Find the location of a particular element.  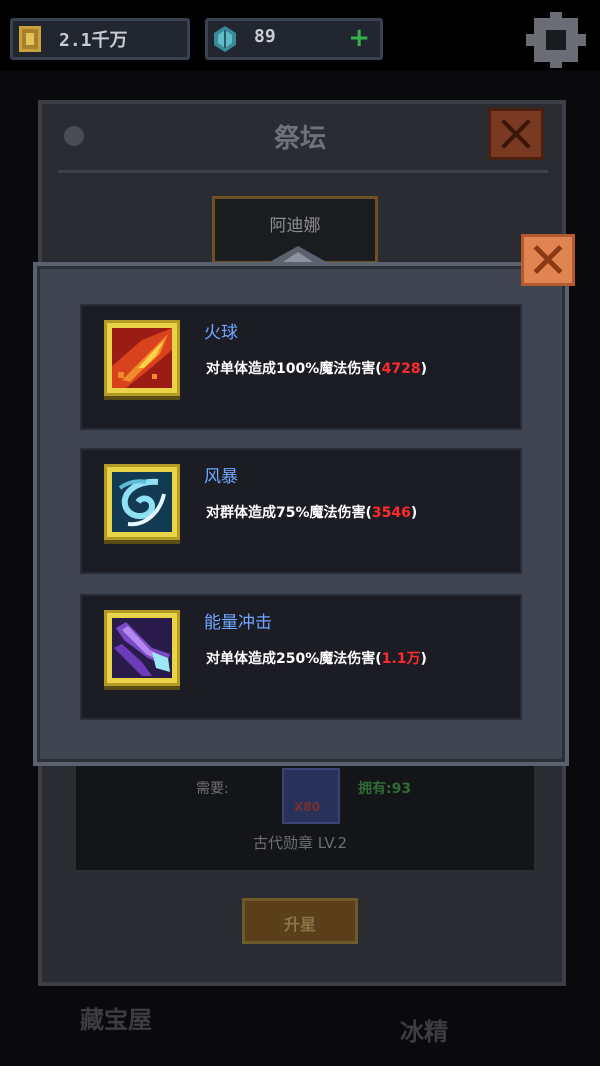

bottom-right-label: 冰精 is located at coordinates (424, 1029).